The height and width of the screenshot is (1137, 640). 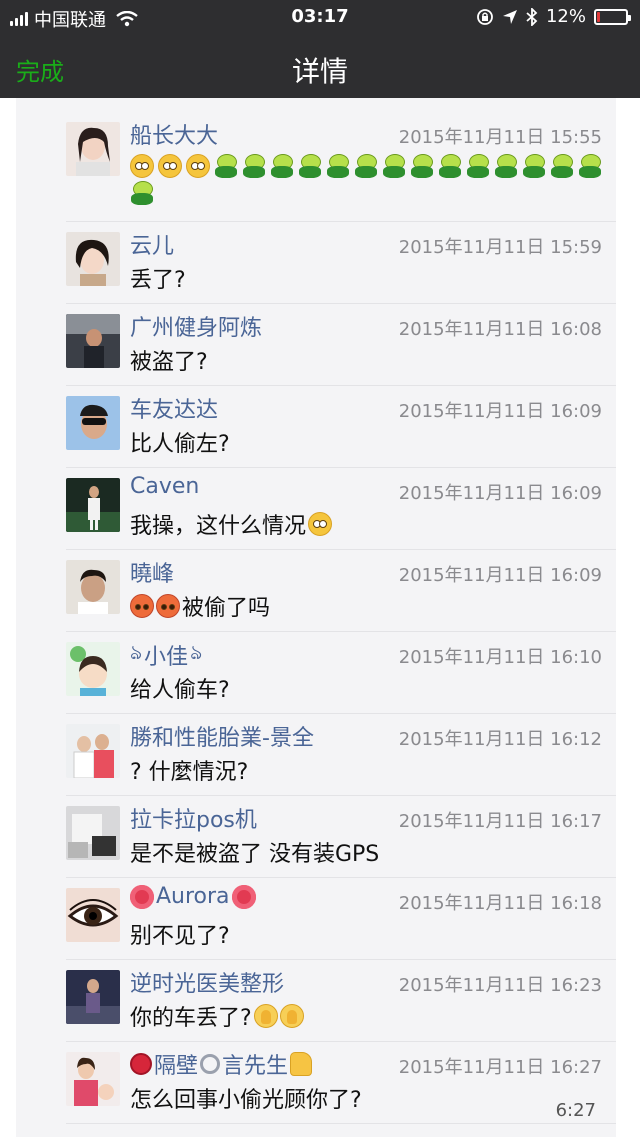 I want to click on commenter-name-label: 小佳, so click(x=166, y=655).